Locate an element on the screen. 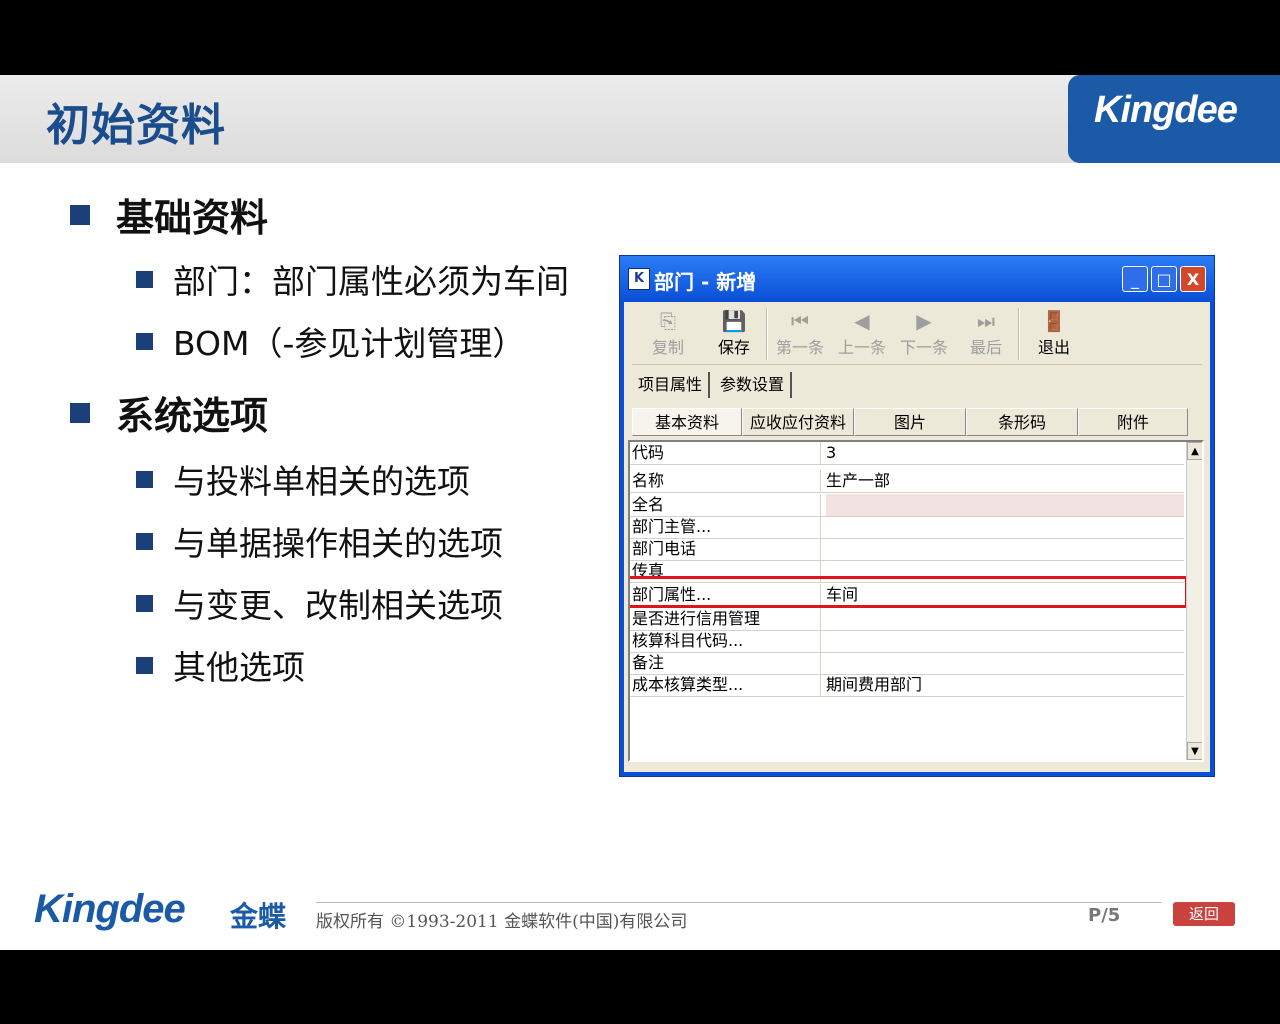 The width and height of the screenshot is (1280, 1024). maximize-button: □ is located at coordinates (1164, 279).